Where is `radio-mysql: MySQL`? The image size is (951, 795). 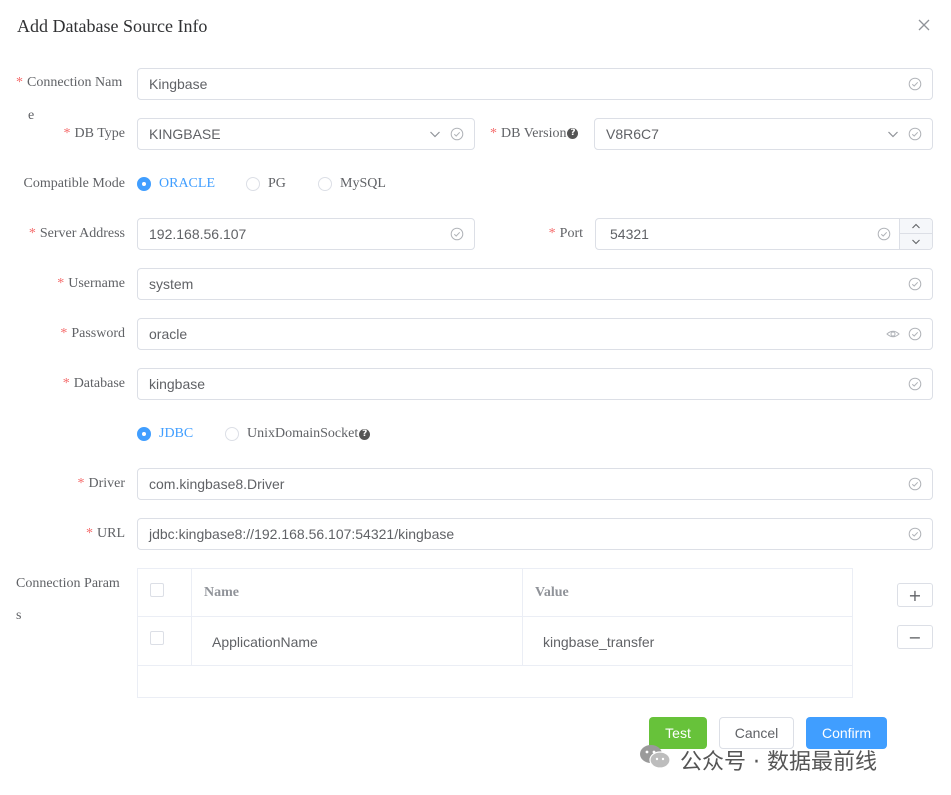
radio-mysql: MySQL is located at coordinates (352, 184).